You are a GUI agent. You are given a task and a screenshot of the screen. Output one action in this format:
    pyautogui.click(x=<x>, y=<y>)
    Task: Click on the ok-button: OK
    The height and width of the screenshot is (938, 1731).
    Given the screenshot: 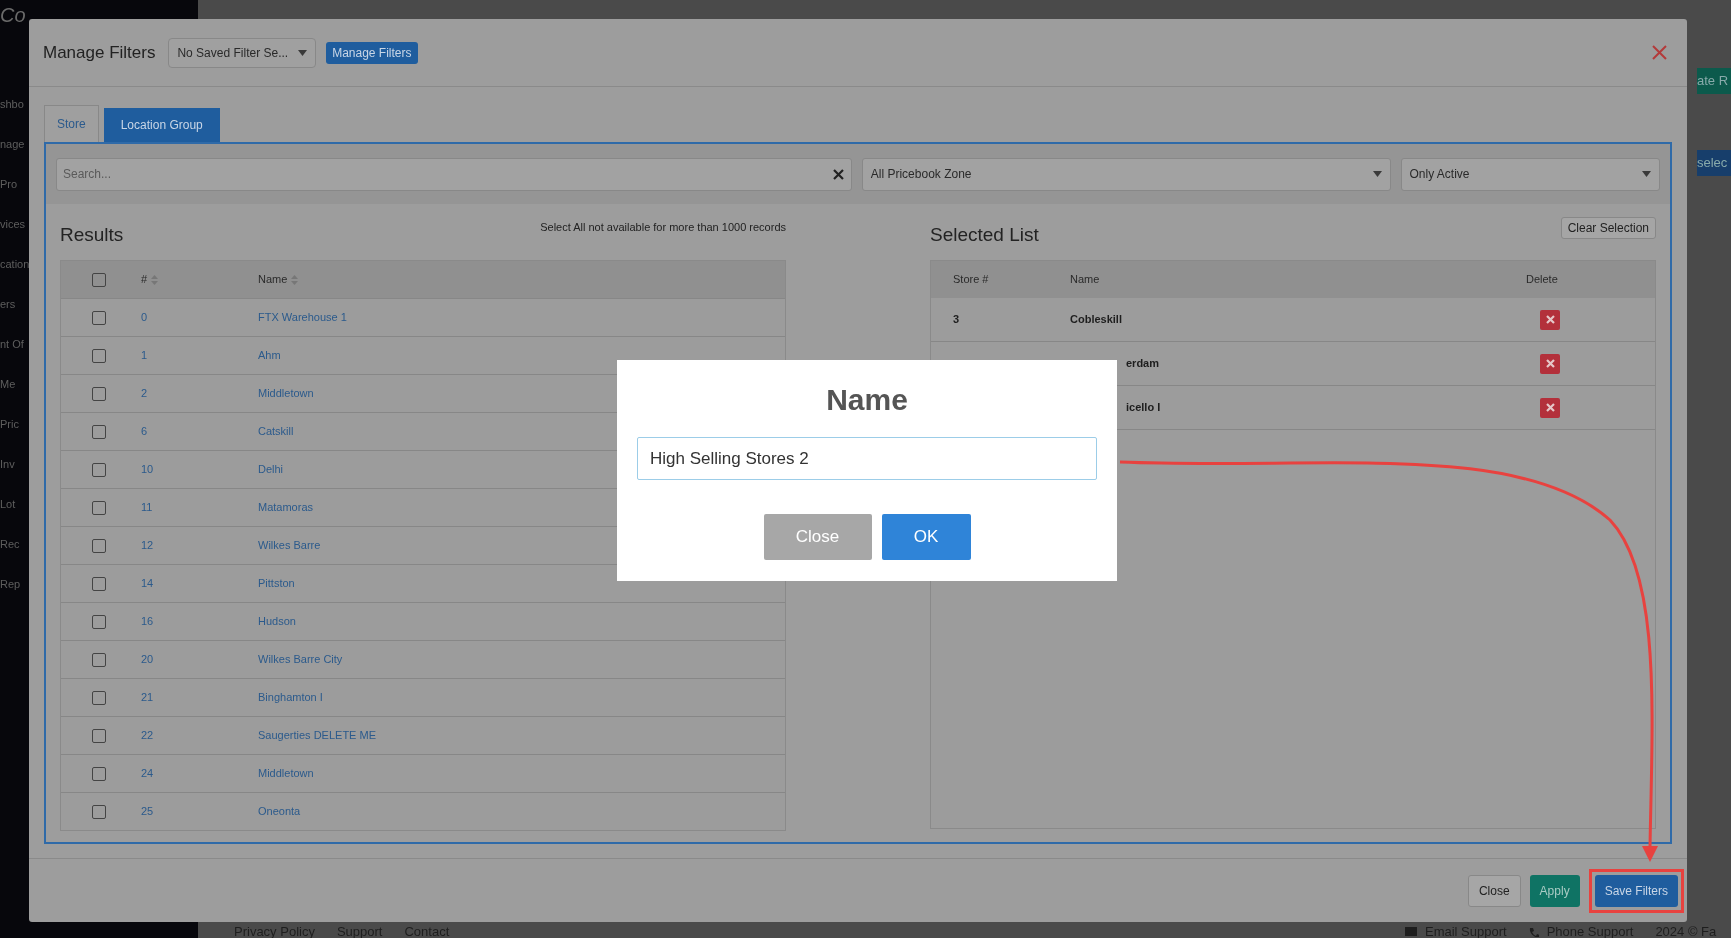 What is the action you would take?
    pyautogui.click(x=926, y=537)
    